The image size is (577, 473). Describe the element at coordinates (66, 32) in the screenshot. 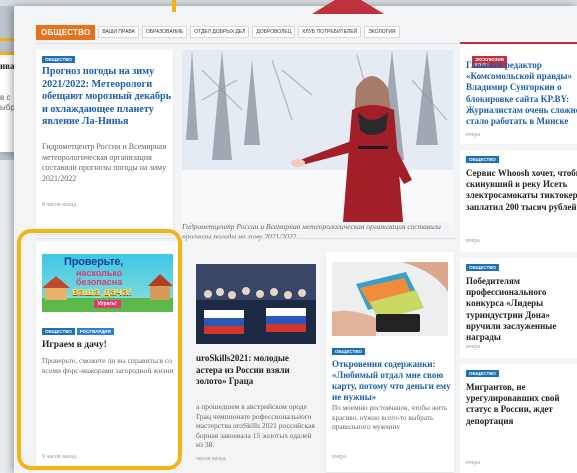

I see `section-title: ОБЩЕСТВО` at that location.